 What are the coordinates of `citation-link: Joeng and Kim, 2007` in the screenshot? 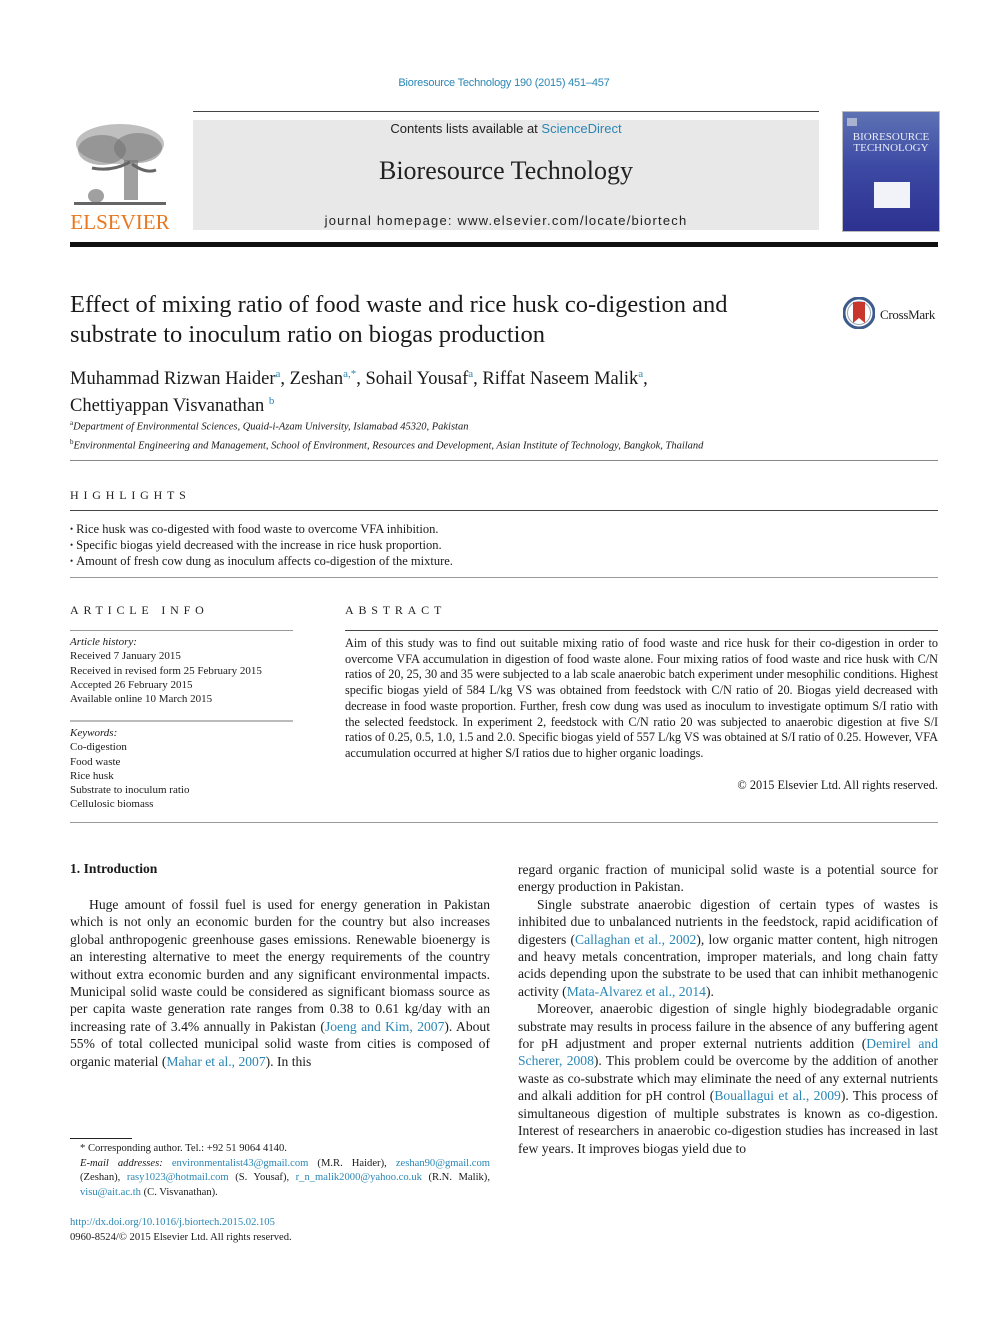 It's located at (384, 1026).